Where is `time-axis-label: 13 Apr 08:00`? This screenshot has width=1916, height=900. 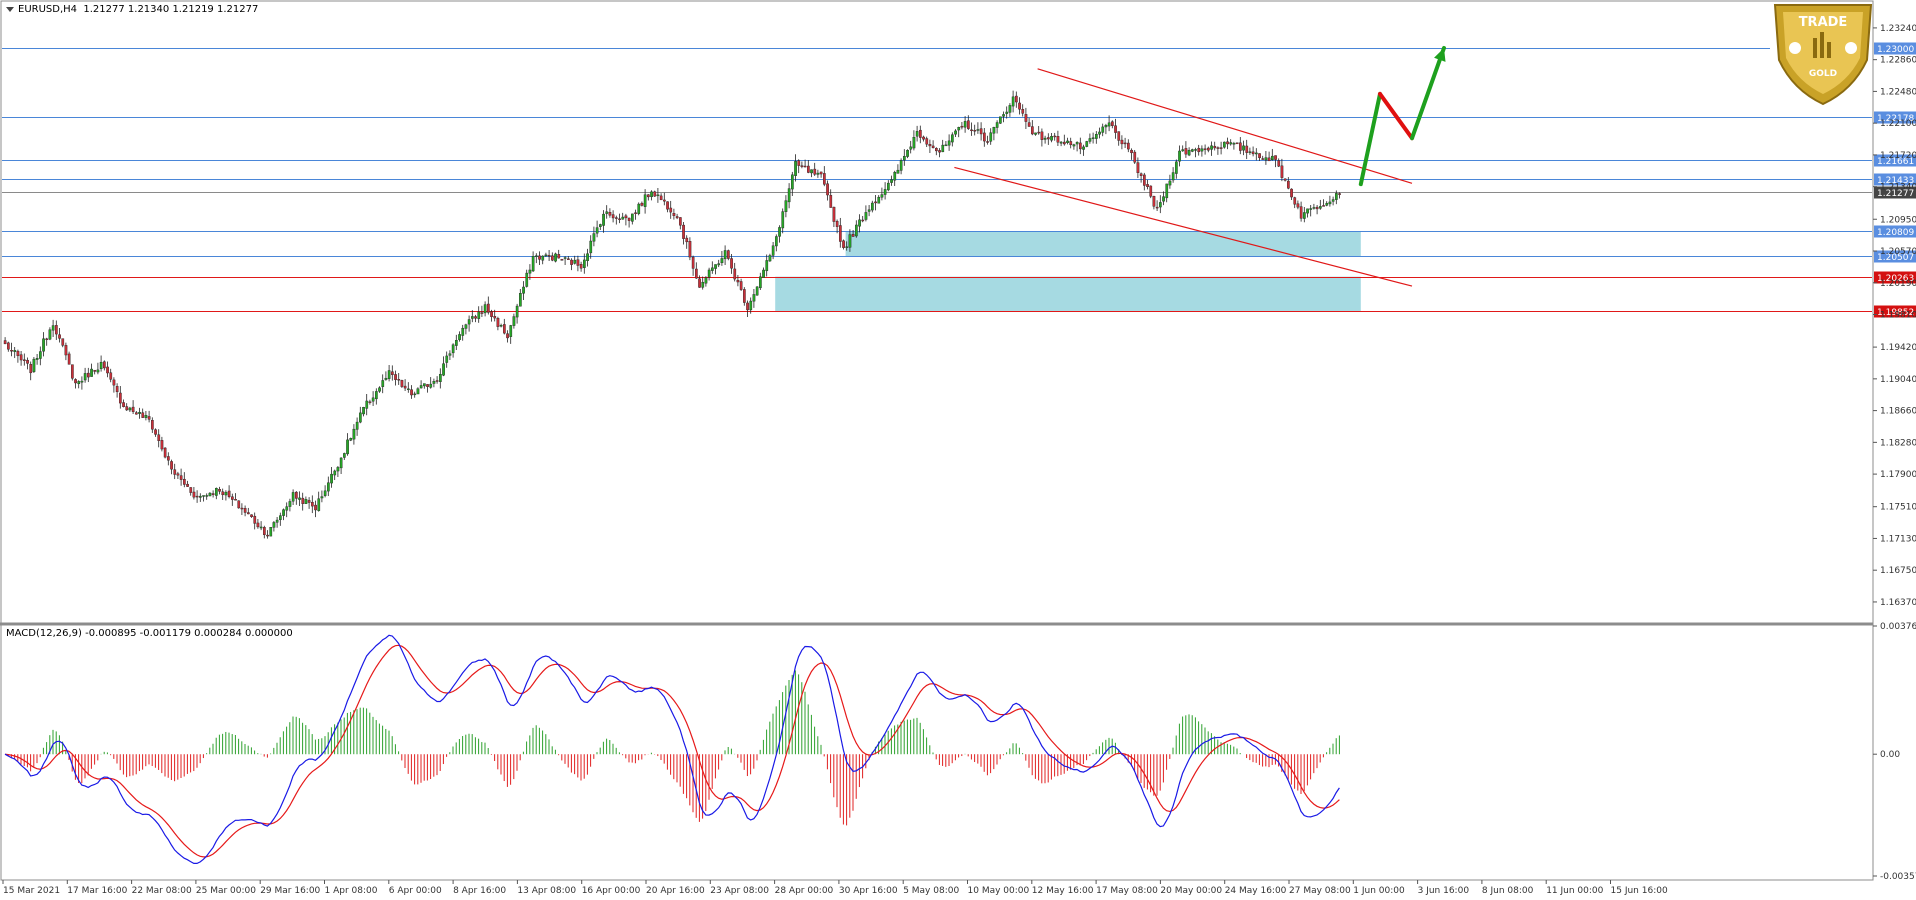 time-axis-label: 13 Apr 08:00 is located at coordinates (546, 891).